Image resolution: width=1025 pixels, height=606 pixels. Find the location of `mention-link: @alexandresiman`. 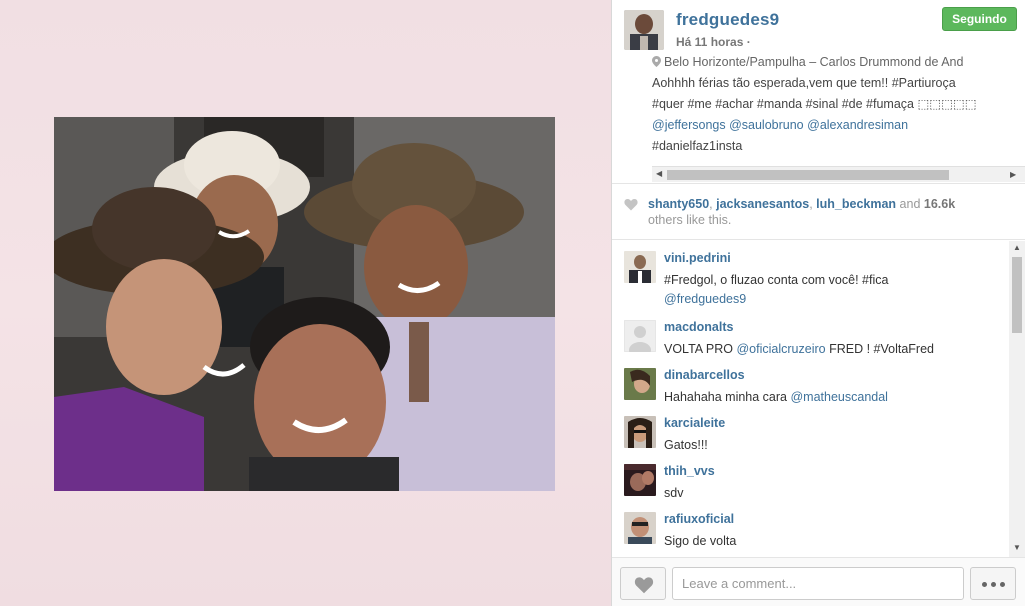

mention-link: @alexandresiman is located at coordinates (857, 125).